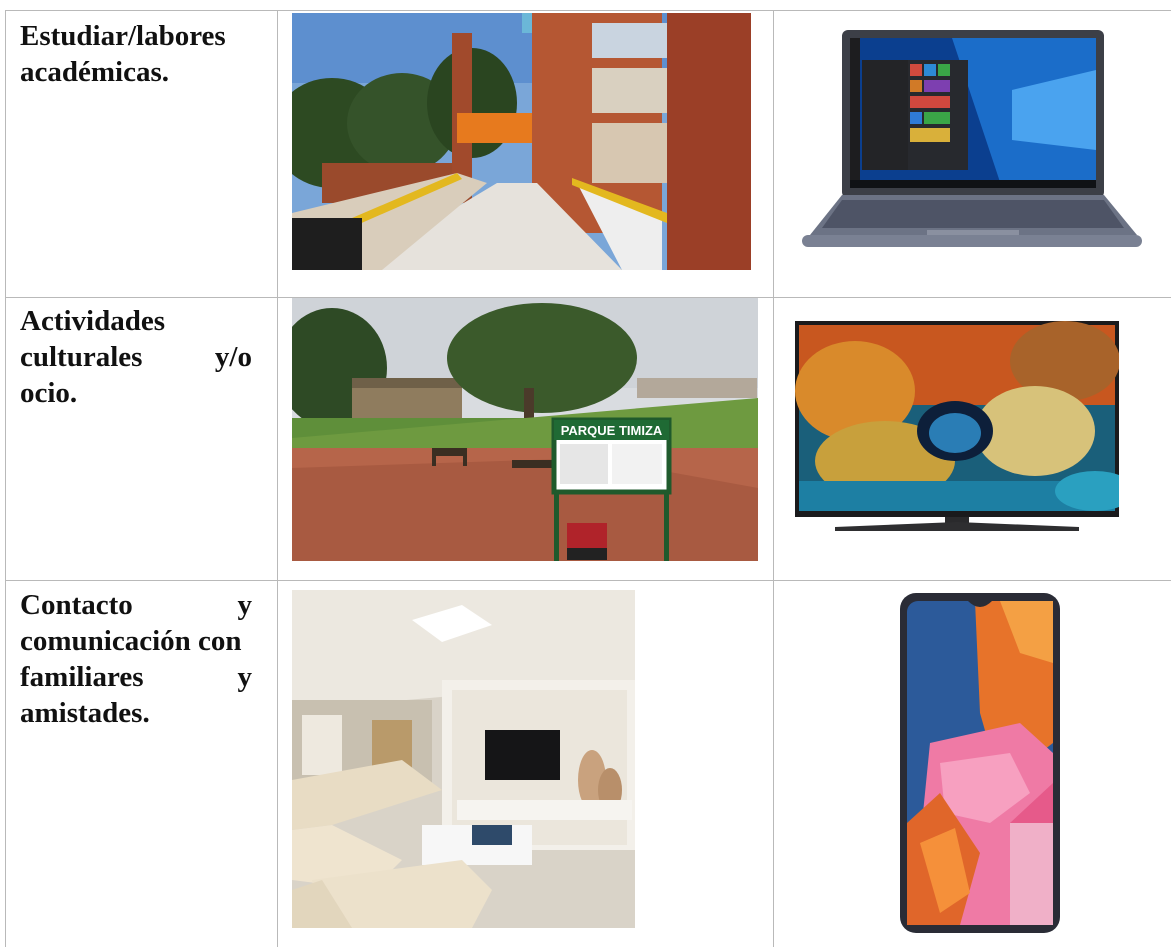  What do you see at coordinates (92, 321) in the screenshot?
I see `label-line: Actividades` at bounding box center [92, 321].